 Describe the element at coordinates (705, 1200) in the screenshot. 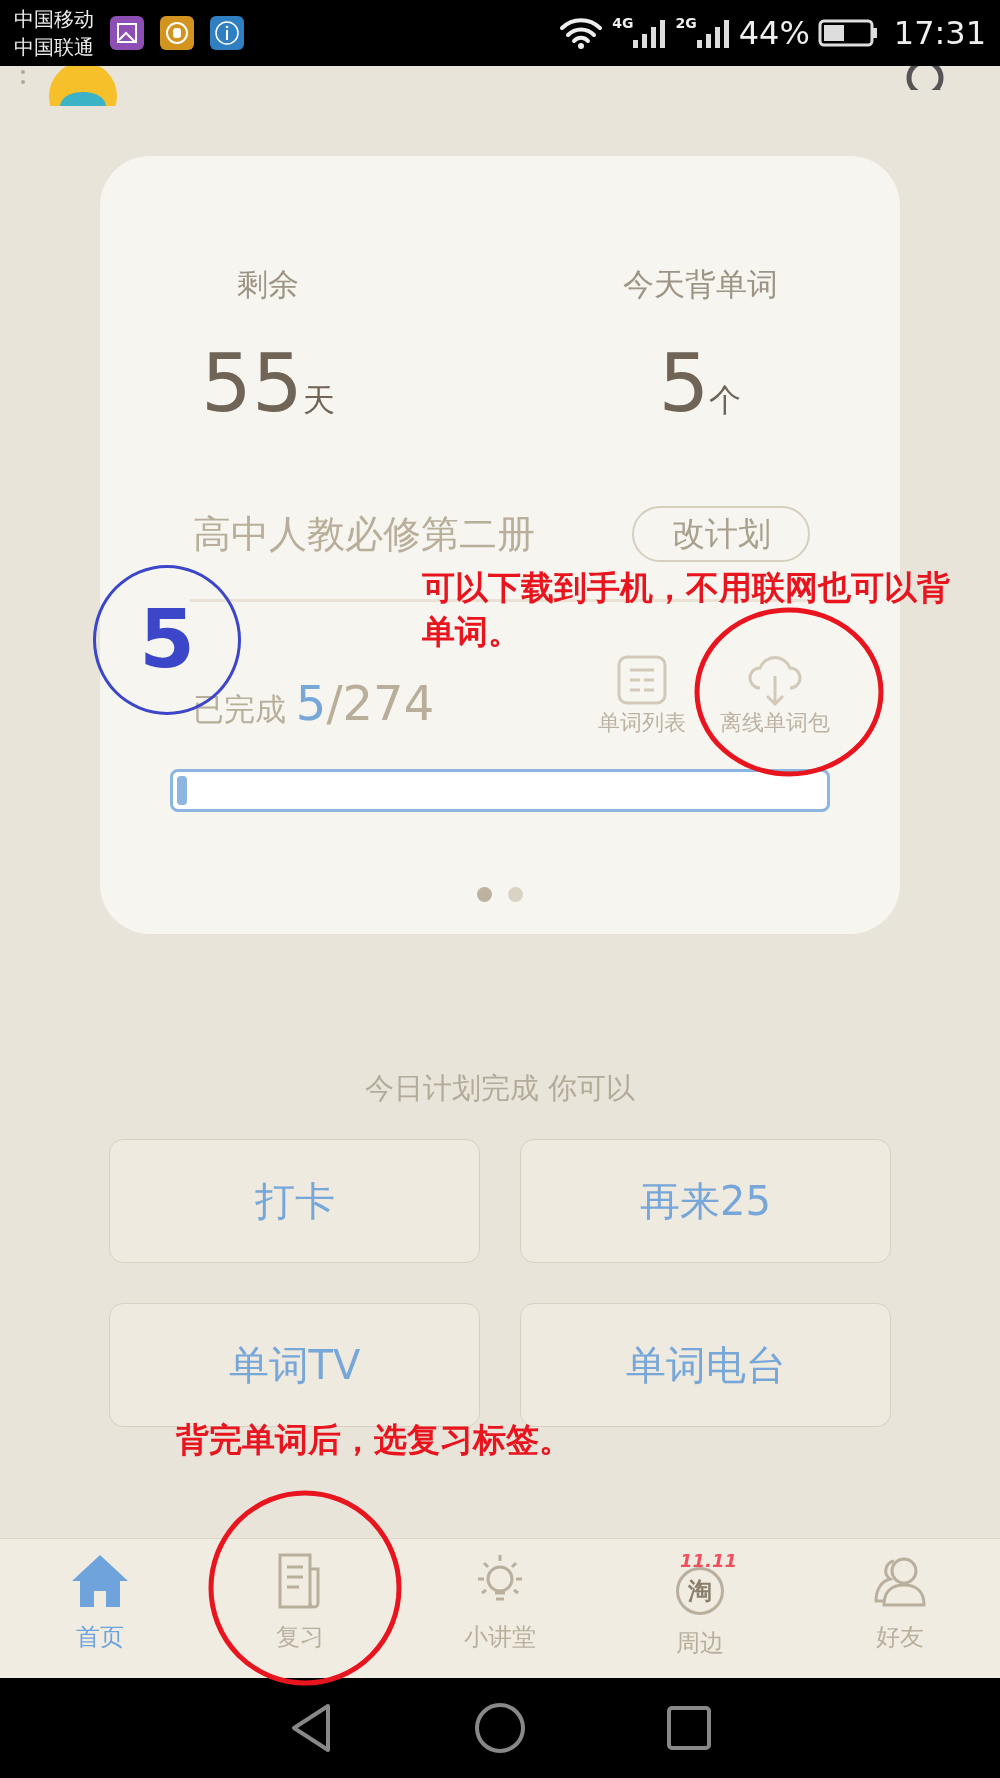

I see `action-button: 再来25` at that location.